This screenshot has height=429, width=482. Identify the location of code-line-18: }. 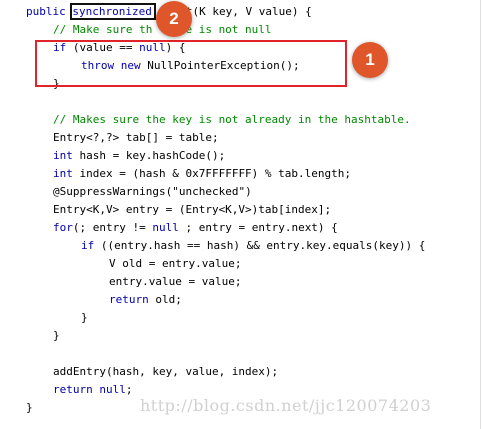
(56, 335).